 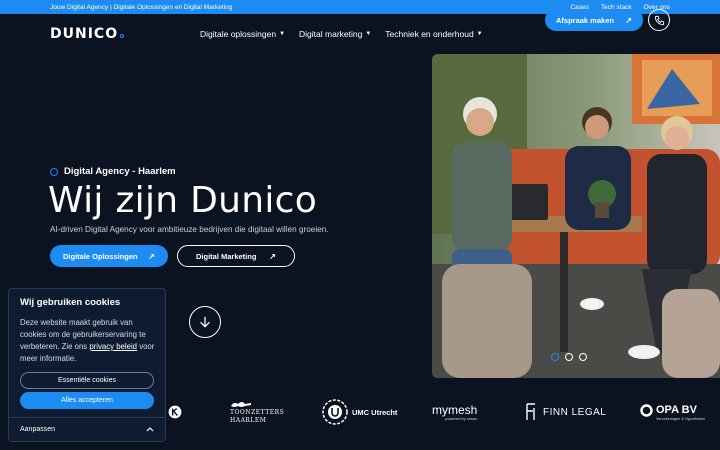 I want to click on nav-item-digitale-oplossingen: Digitale oplossingen ▼, so click(x=242, y=34).